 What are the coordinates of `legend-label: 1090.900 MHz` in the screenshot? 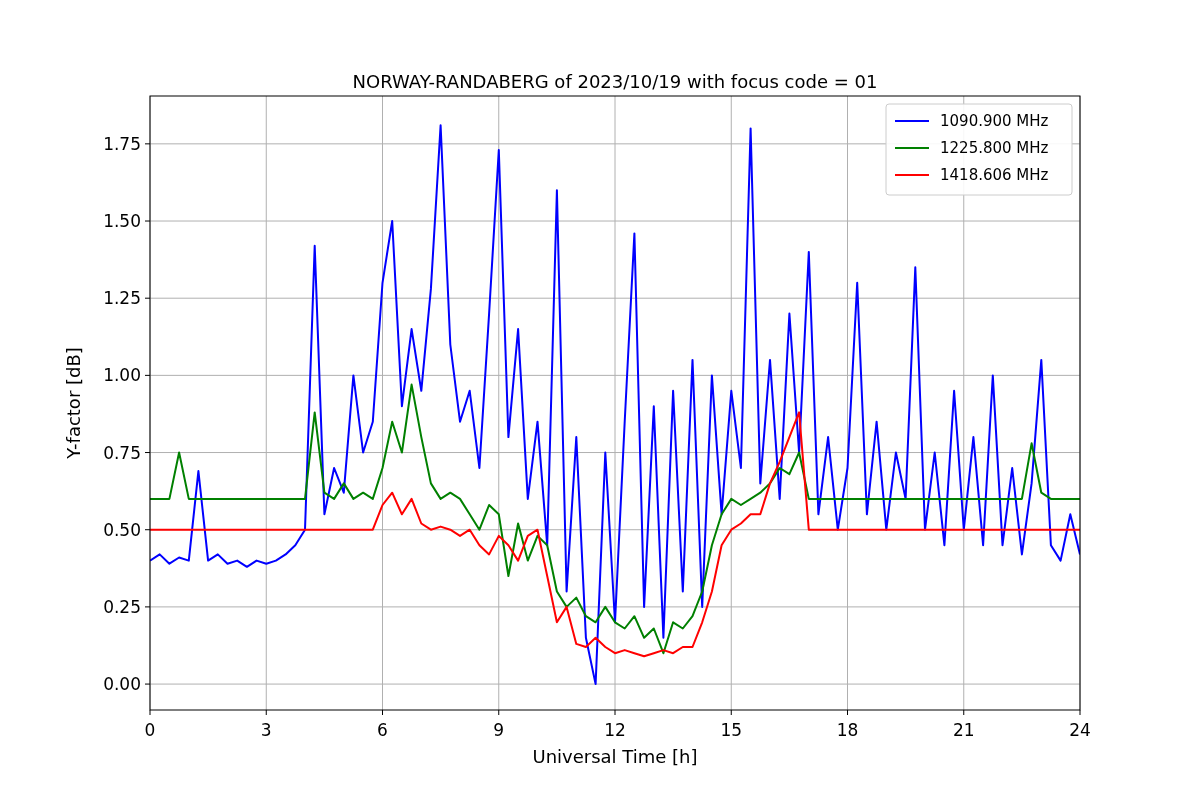 It's located at (994, 121).